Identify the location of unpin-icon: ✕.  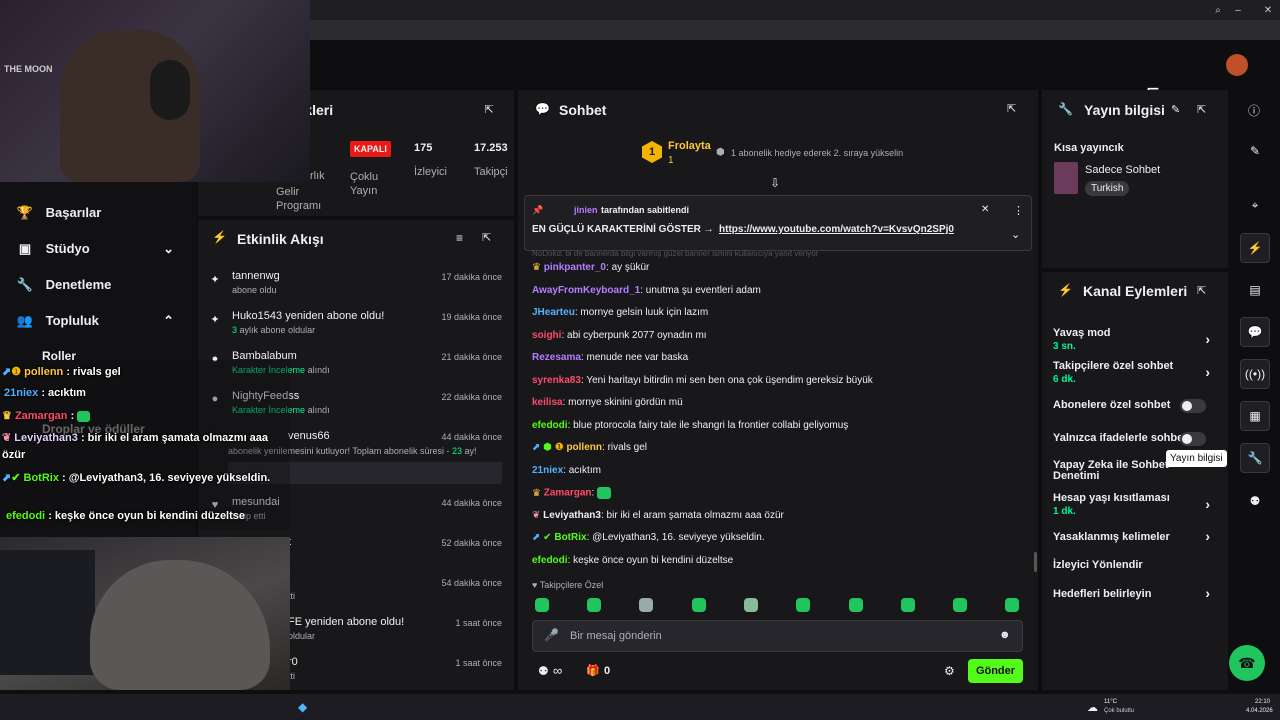
(985, 209).